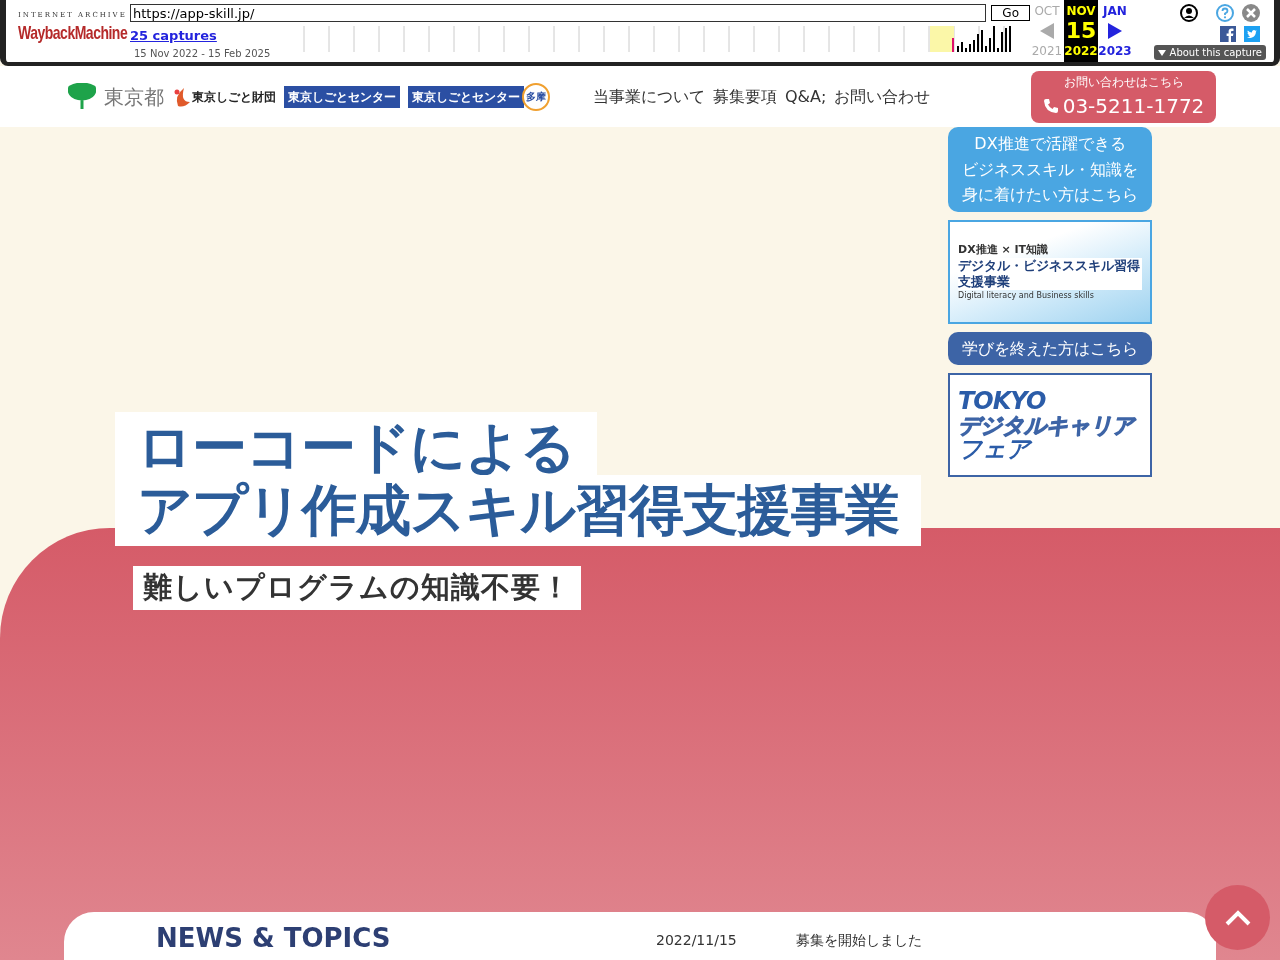 The width and height of the screenshot is (1280, 960). What do you see at coordinates (806, 96) in the screenshot?
I see `nav-link: Q&A;` at bounding box center [806, 96].